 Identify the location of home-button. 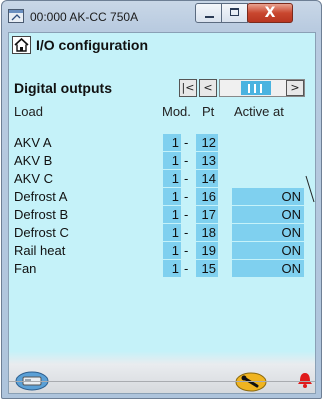
(21, 45).